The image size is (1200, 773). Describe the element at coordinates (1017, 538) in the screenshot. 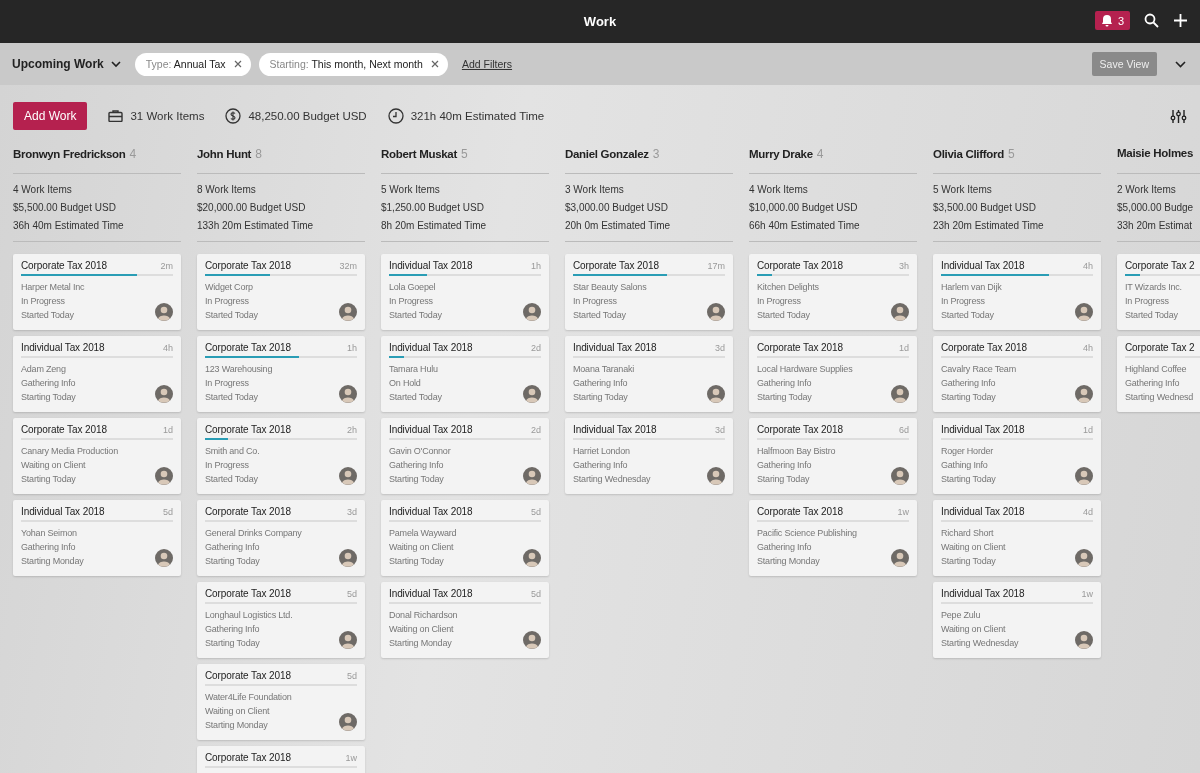

I see `work-card: Individual Tax 2018 4d Richard Short Waiting on Client Starting Today` at that location.